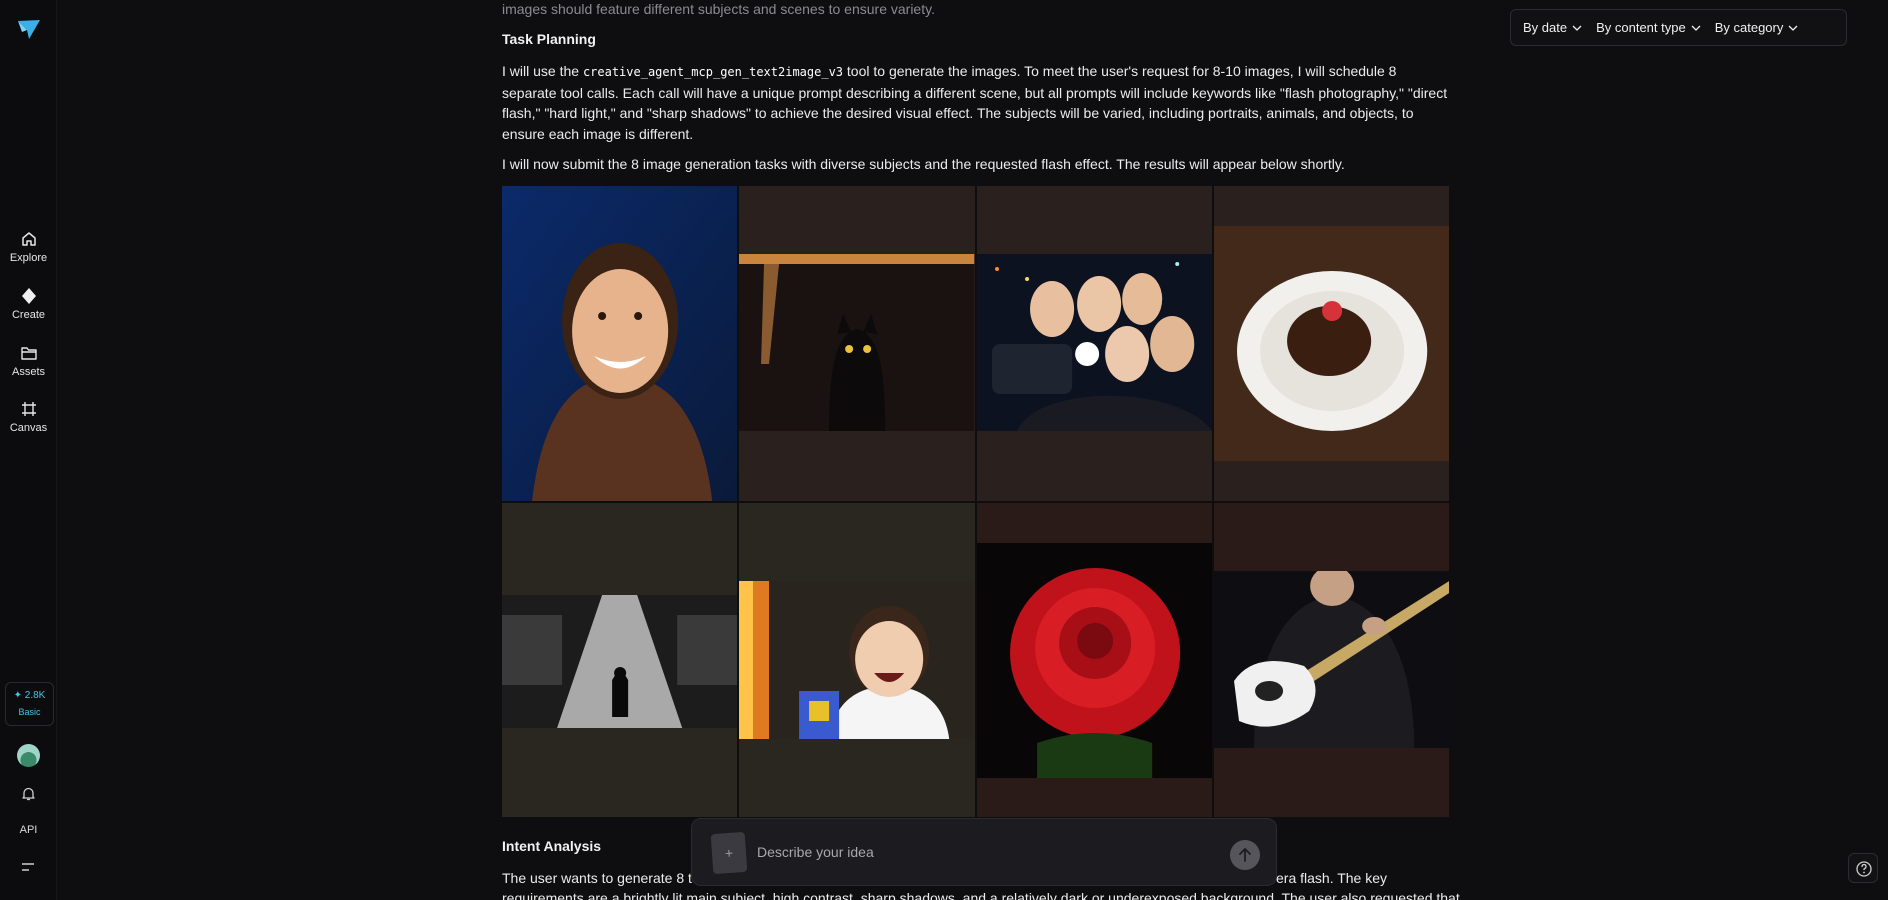  Describe the element at coordinates (28, 361) in the screenshot. I see `sidebar-item-assets: Assets` at that location.